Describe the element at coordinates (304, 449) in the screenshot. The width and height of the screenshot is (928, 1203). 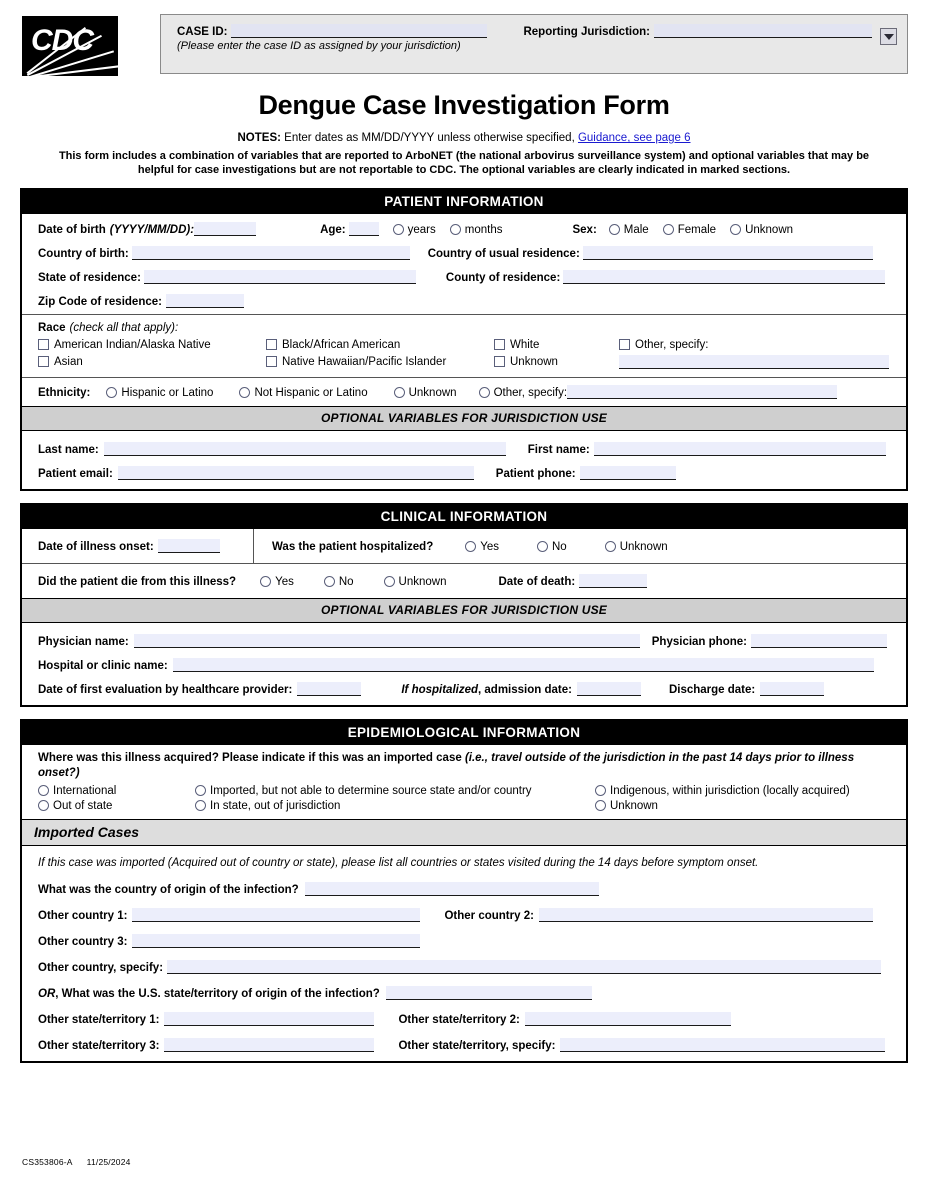
I see `last-name-input` at that location.